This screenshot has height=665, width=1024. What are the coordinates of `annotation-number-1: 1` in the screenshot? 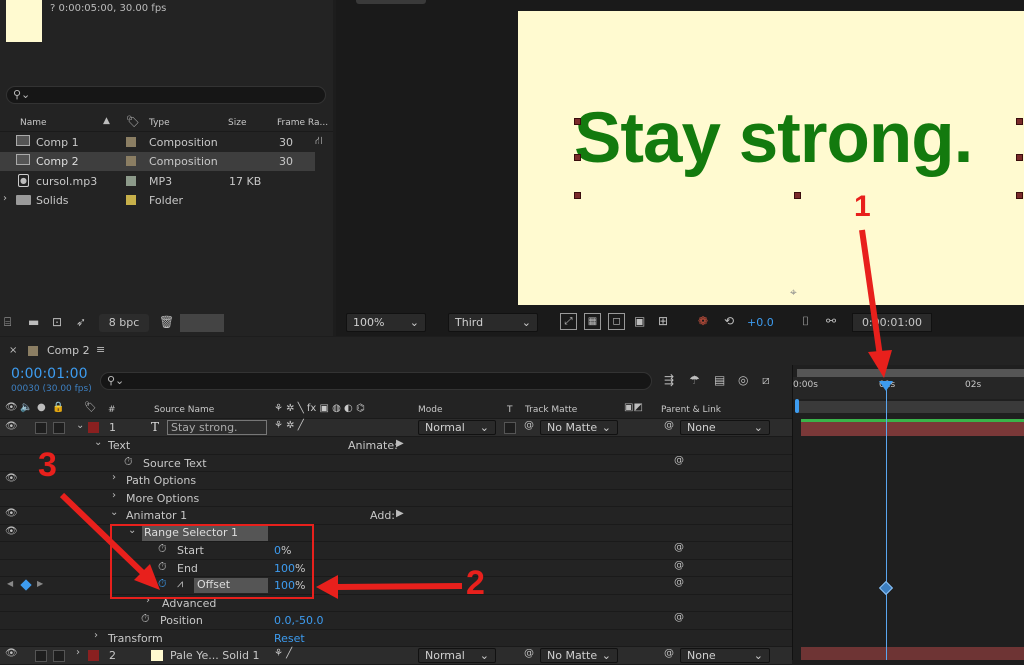 It's located at (862, 206).